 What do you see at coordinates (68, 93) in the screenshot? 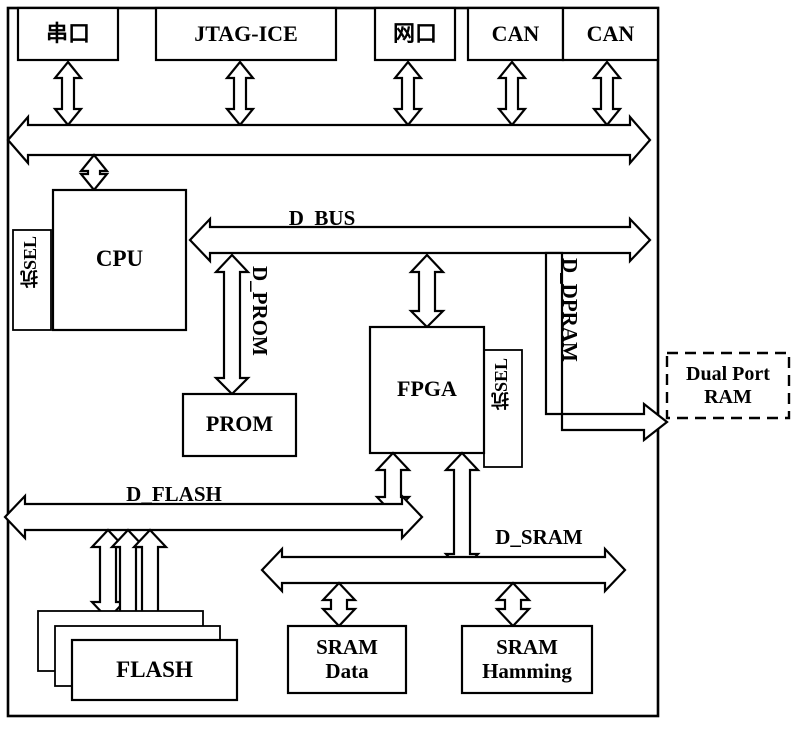
I see `arrow-serial-to-bus` at bounding box center [68, 93].